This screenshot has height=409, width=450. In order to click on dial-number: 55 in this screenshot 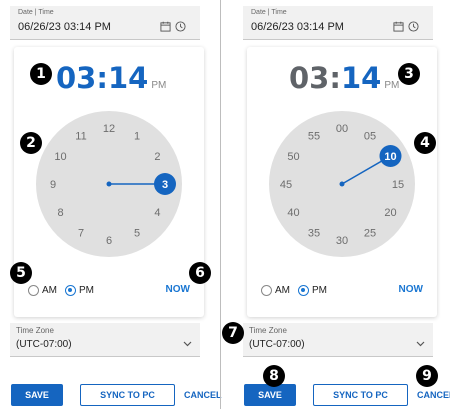, I will do `click(314, 137)`.